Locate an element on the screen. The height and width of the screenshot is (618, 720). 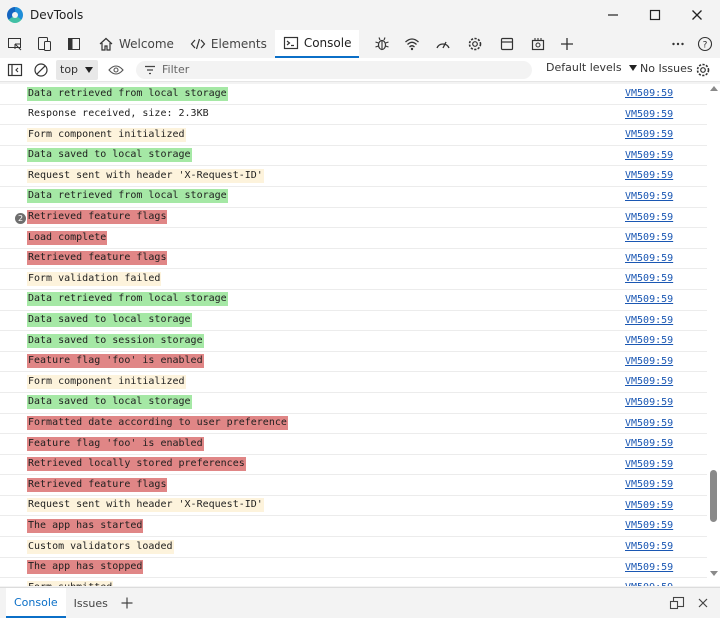
console-message-row: Custom validators loaded VM509:59 is located at coordinates (354, 547).